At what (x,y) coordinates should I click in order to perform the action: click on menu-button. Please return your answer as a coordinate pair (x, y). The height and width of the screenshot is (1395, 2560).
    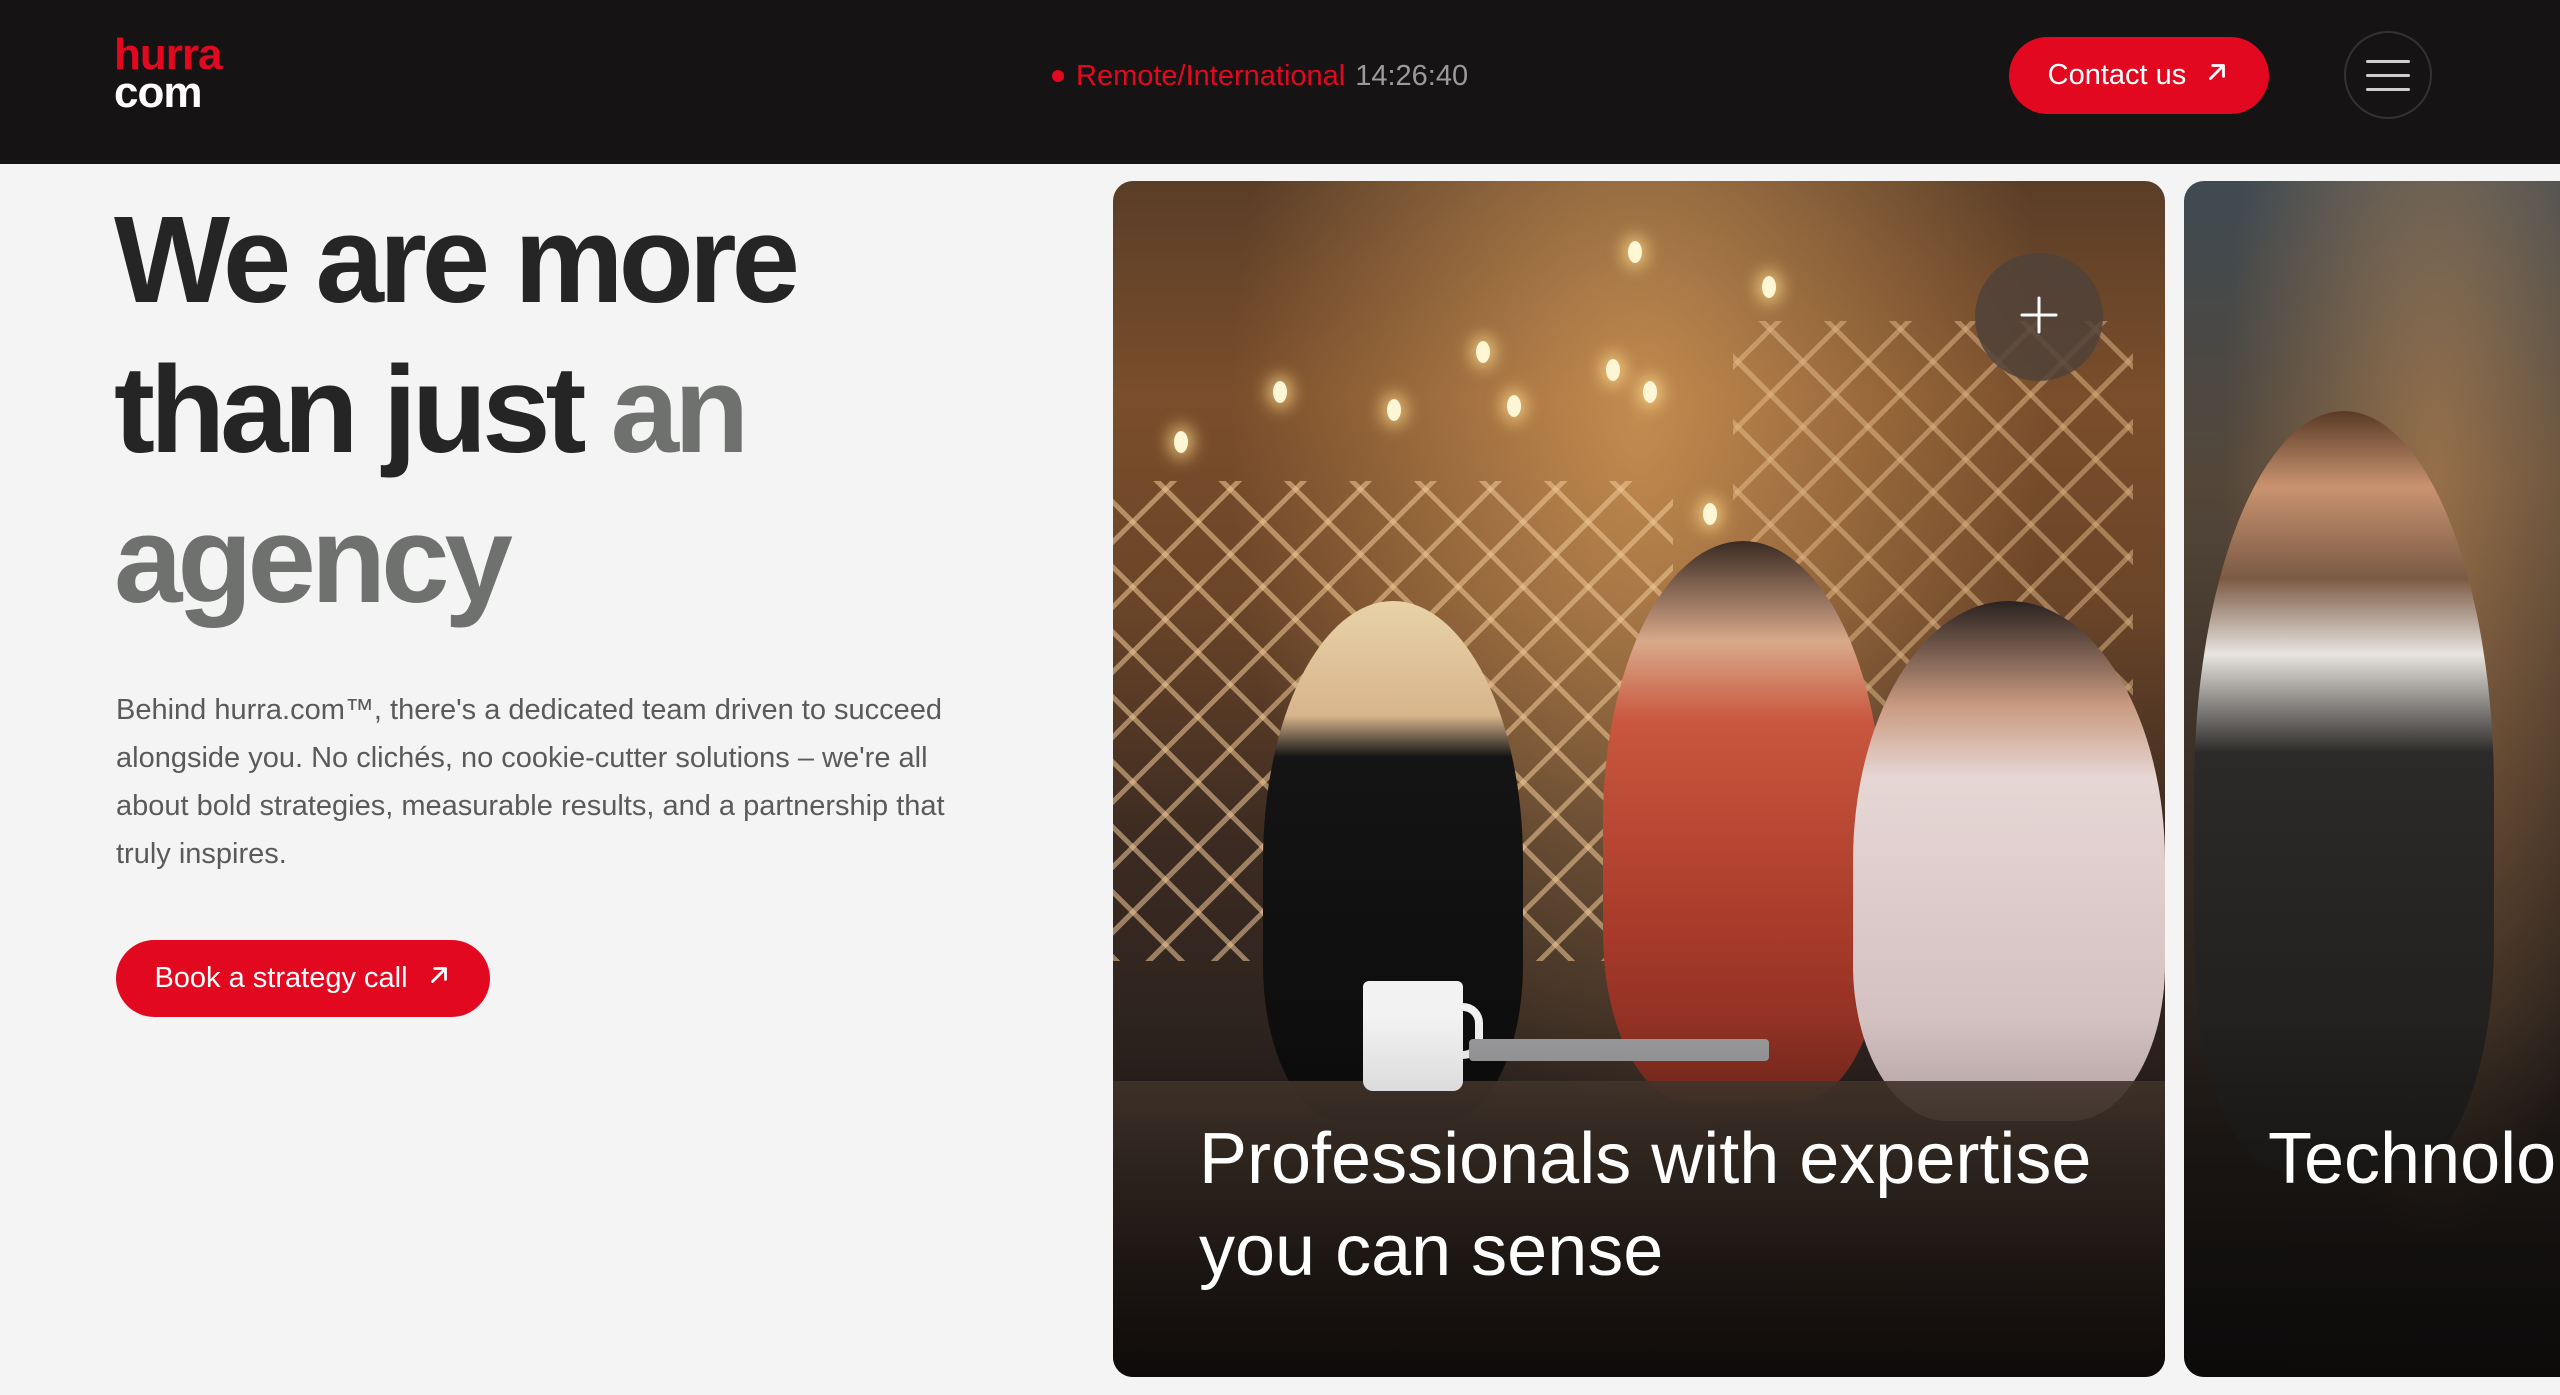
    Looking at the image, I should click on (2388, 75).